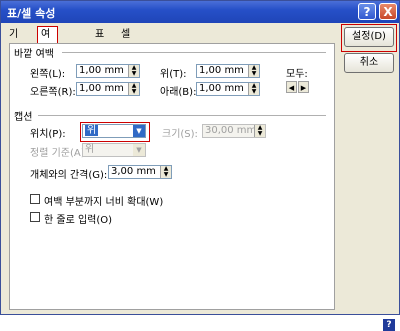 Image resolution: width=400 pixels, height=331 pixels. I want to click on caption-position-value: 위, so click(92, 130).